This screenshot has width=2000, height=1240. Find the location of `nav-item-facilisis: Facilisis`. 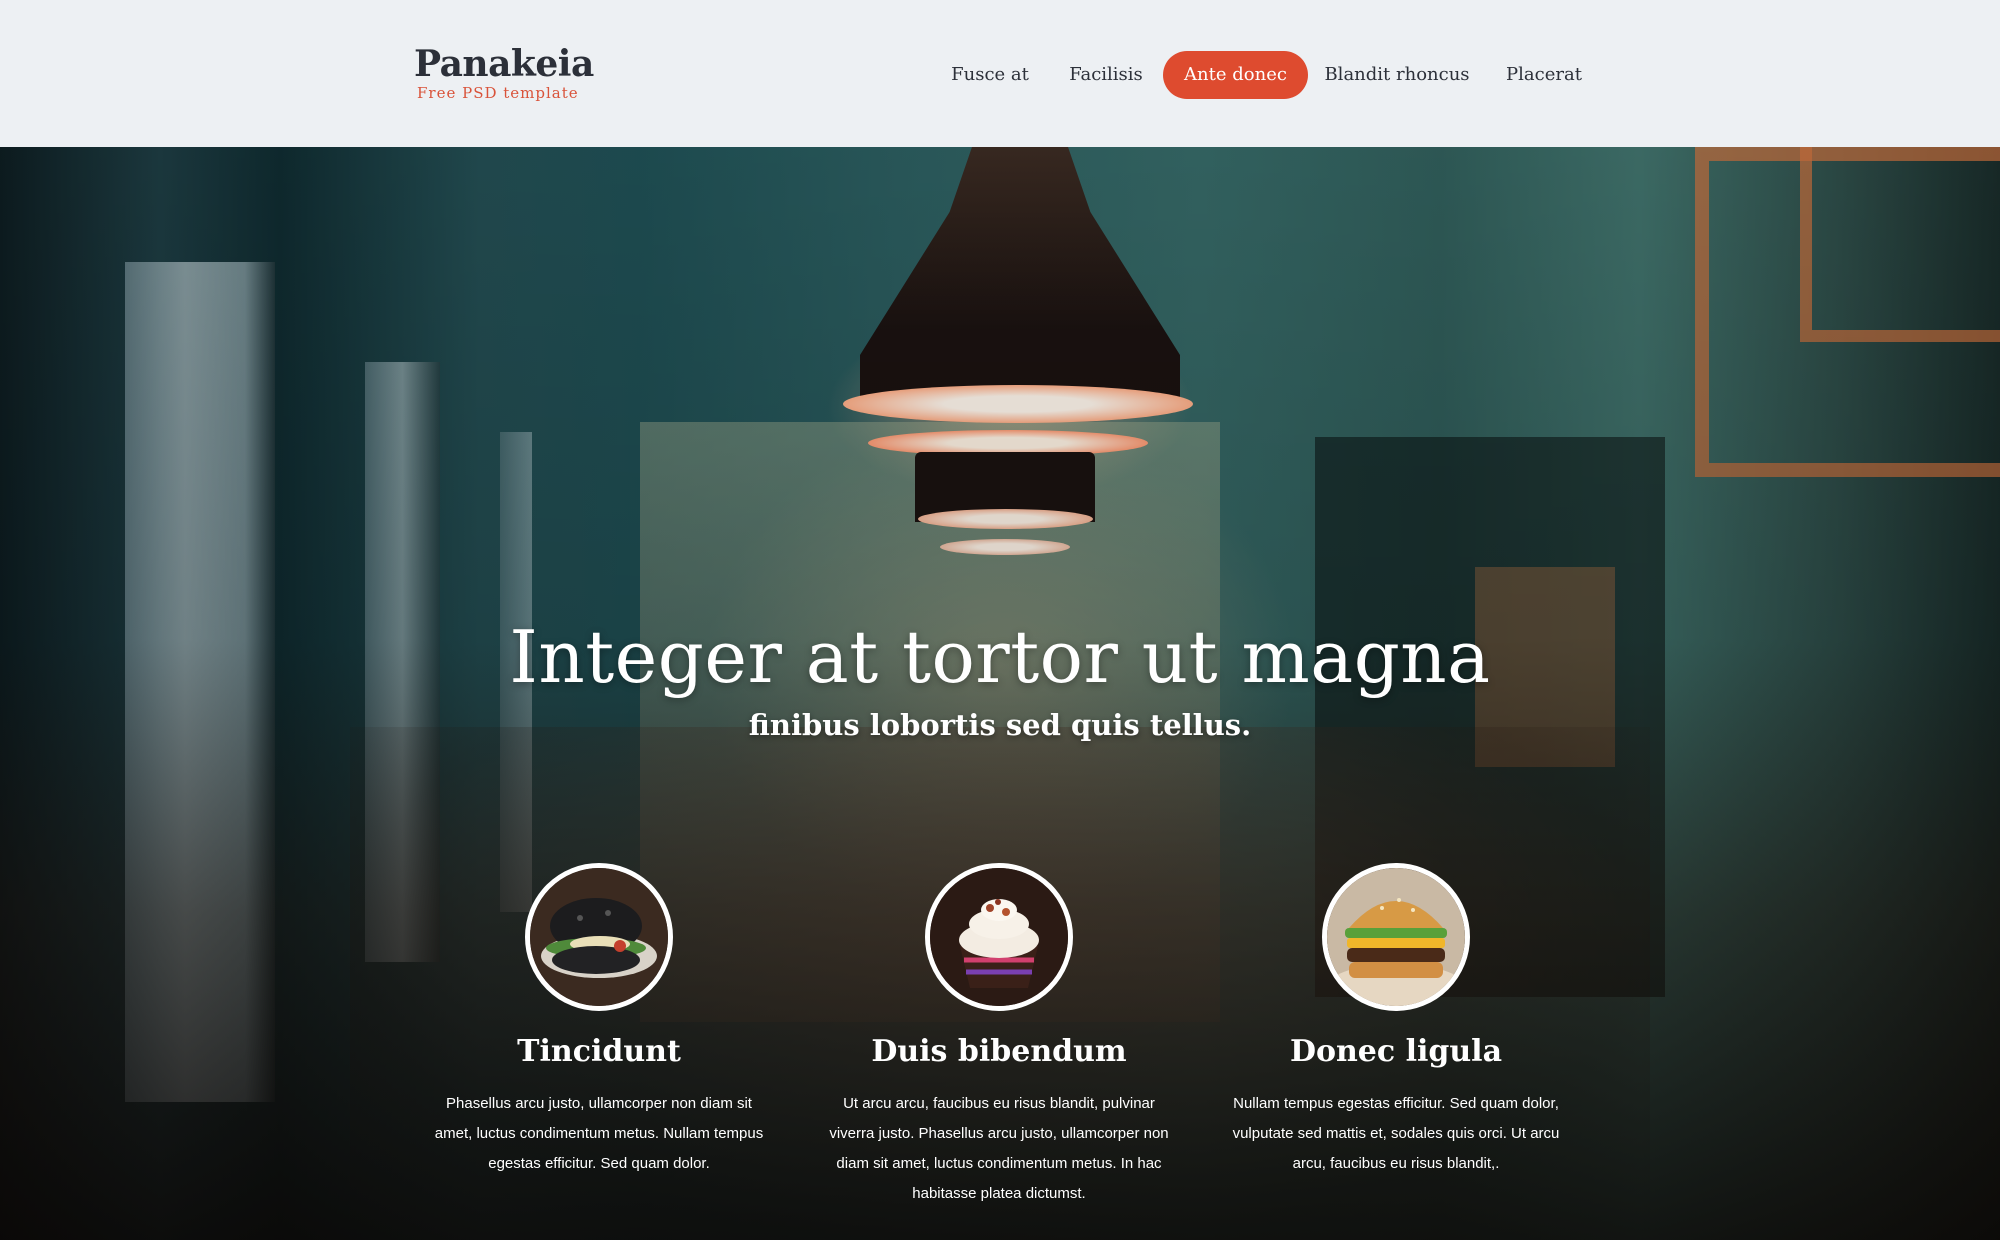

nav-item-facilisis: Facilisis is located at coordinates (1106, 75).